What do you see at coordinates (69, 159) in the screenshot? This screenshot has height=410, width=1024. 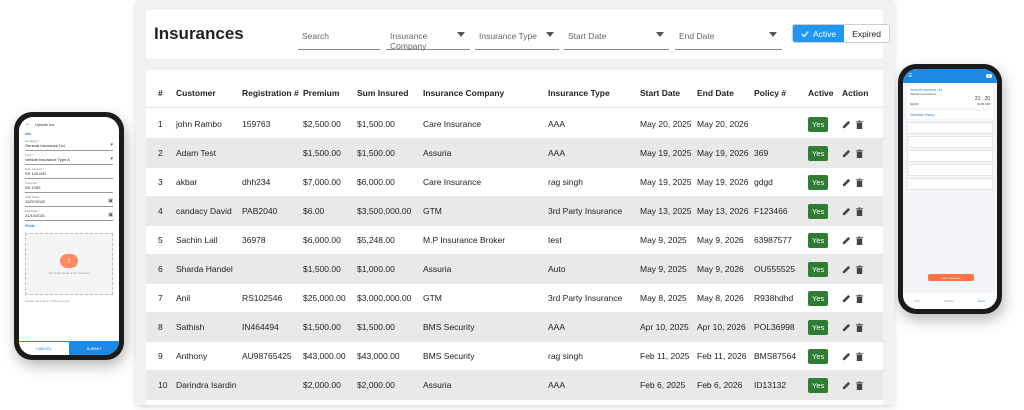 I see `type-field: Type * Vehicle Insurance Type A ▾` at bounding box center [69, 159].